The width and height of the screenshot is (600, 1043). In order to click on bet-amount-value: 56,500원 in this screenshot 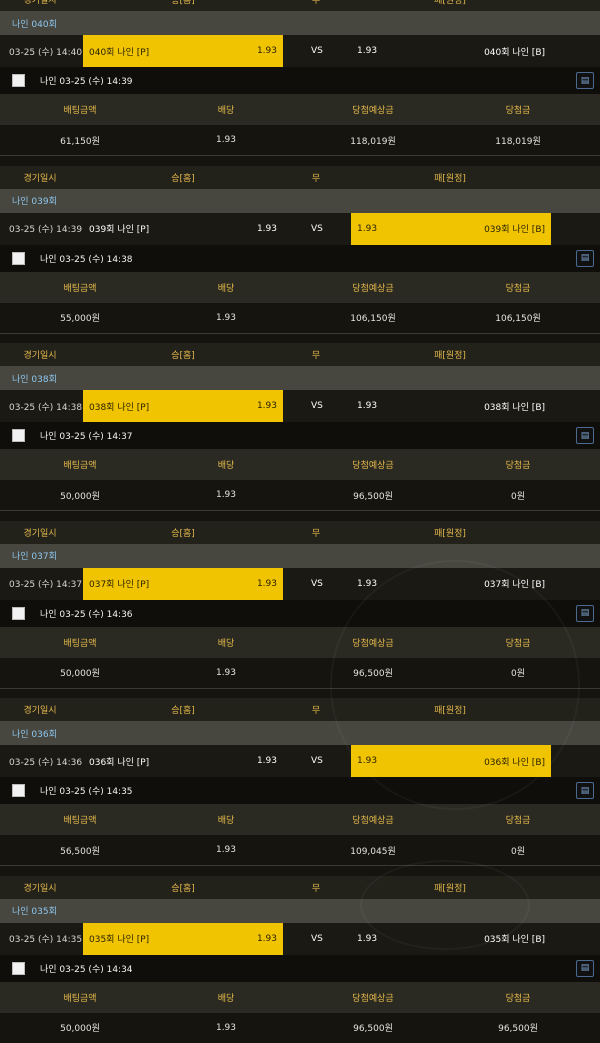, I will do `click(80, 851)`.